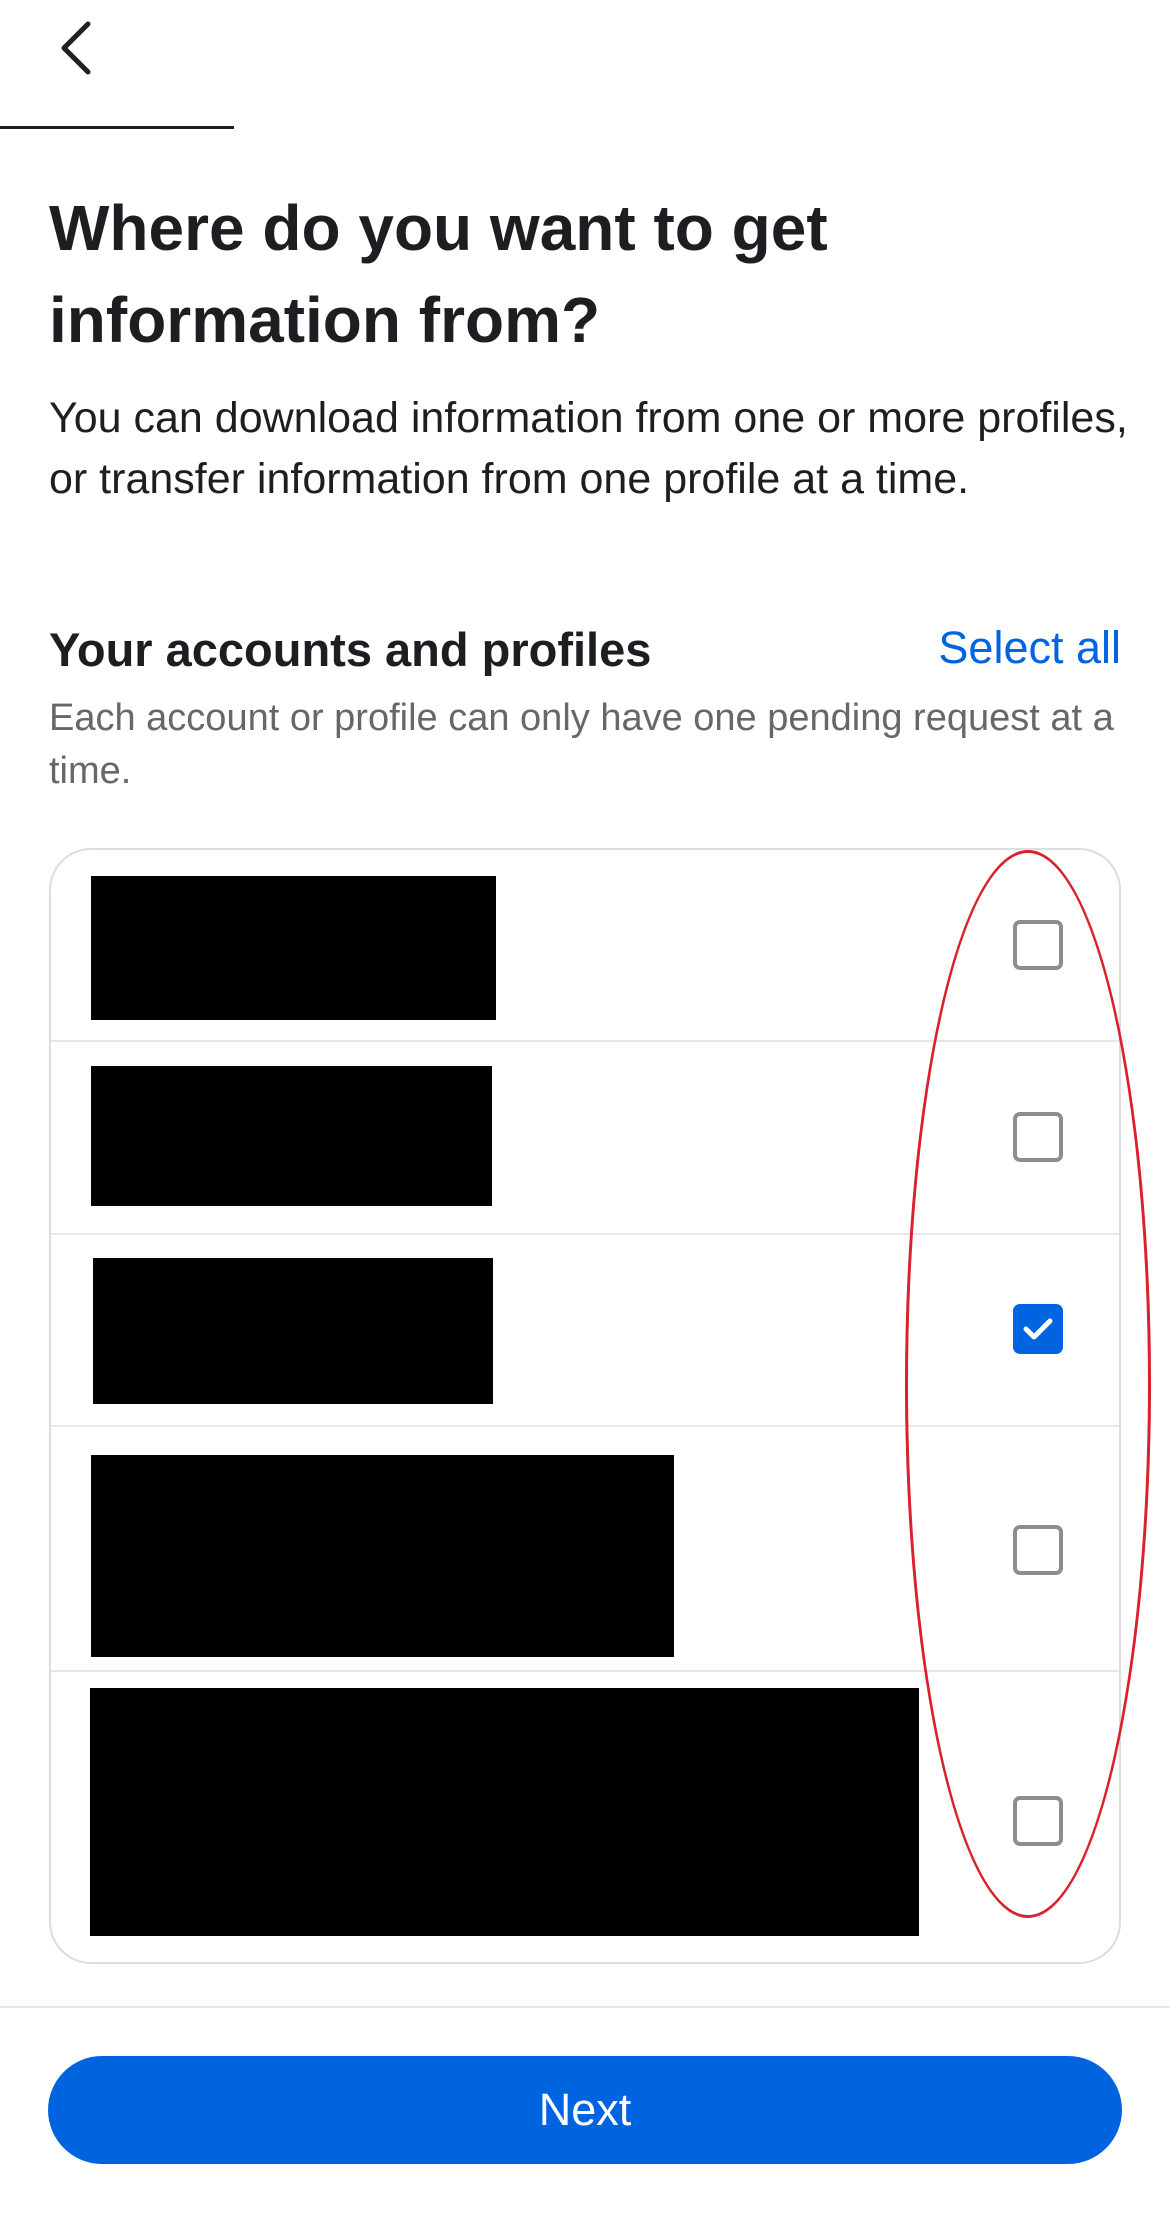 The image size is (1170, 2216). What do you see at coordinates (585, 2007) in the screenshot?
I see `footer-divider` at bounding box center [585, 2007].